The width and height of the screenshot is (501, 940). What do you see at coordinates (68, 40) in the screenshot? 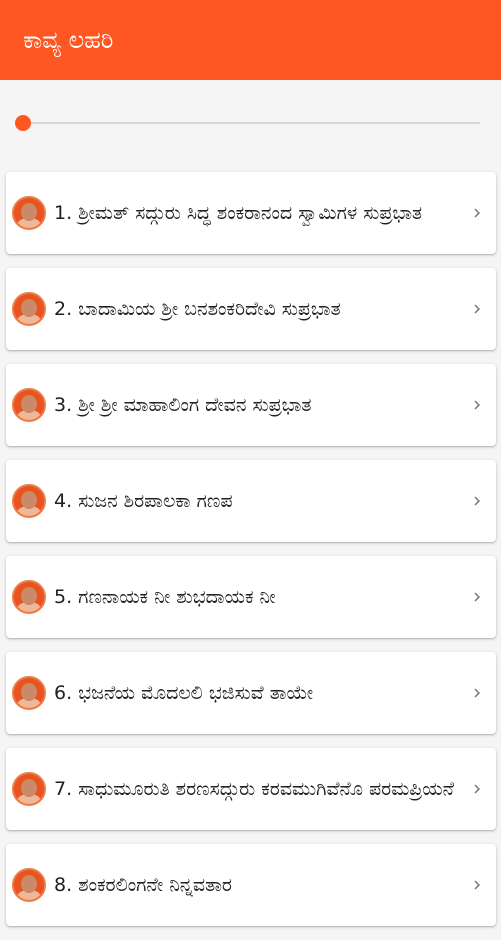
I see `app-title: ಕಾವ್ಯ ಲಹರಿ` at bounding box center [68, 40].